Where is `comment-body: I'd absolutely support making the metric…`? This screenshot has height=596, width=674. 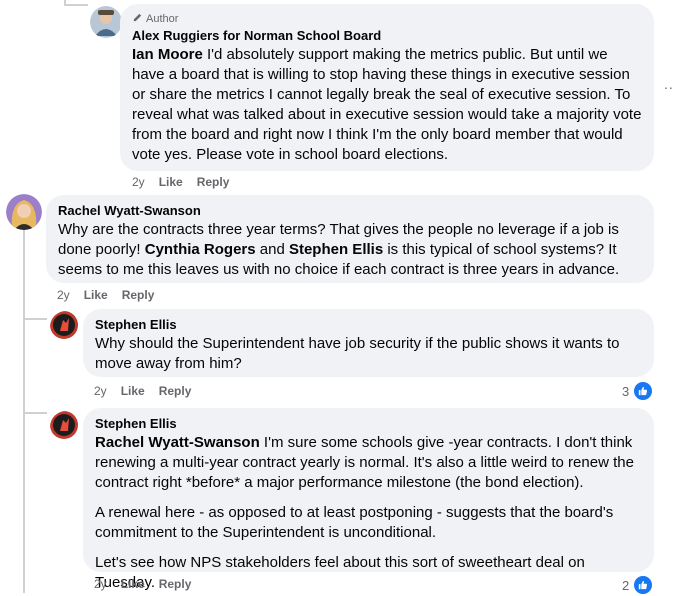 comment-body: I'd absolutely support making the metric… is located at coordinates (387, 104).